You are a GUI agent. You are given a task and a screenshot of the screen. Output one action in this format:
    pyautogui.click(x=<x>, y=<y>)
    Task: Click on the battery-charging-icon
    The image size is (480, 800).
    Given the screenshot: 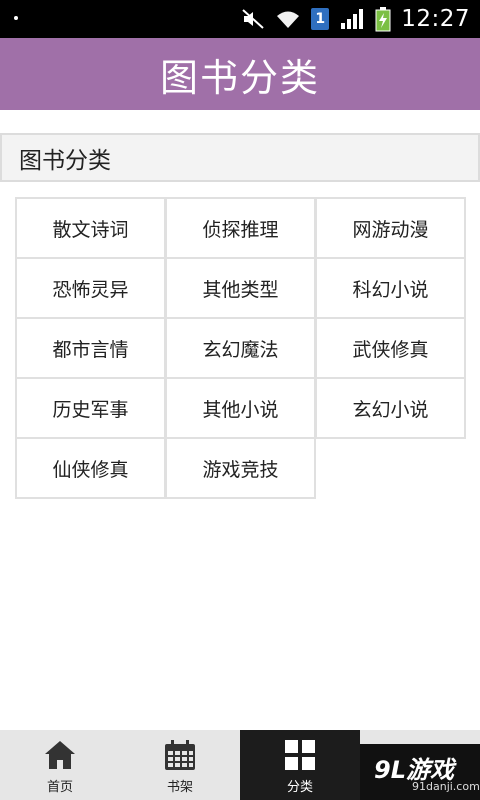 What is the action you would take?
    pyautogui.click(x=383, y=19)
    